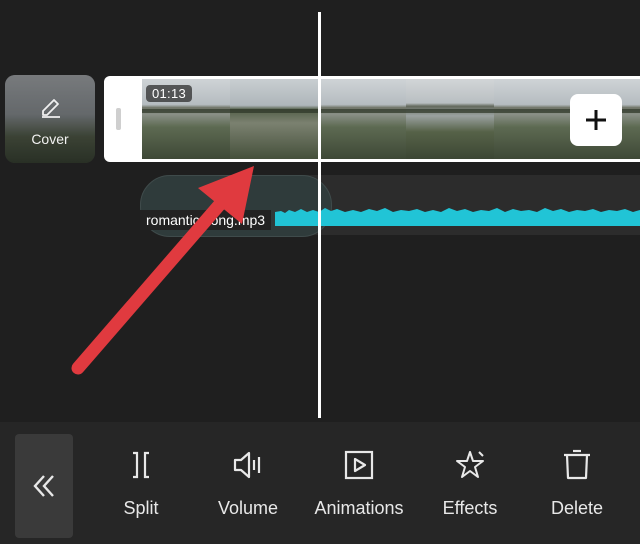  I want to click on animations-icon, so click(359, 465).